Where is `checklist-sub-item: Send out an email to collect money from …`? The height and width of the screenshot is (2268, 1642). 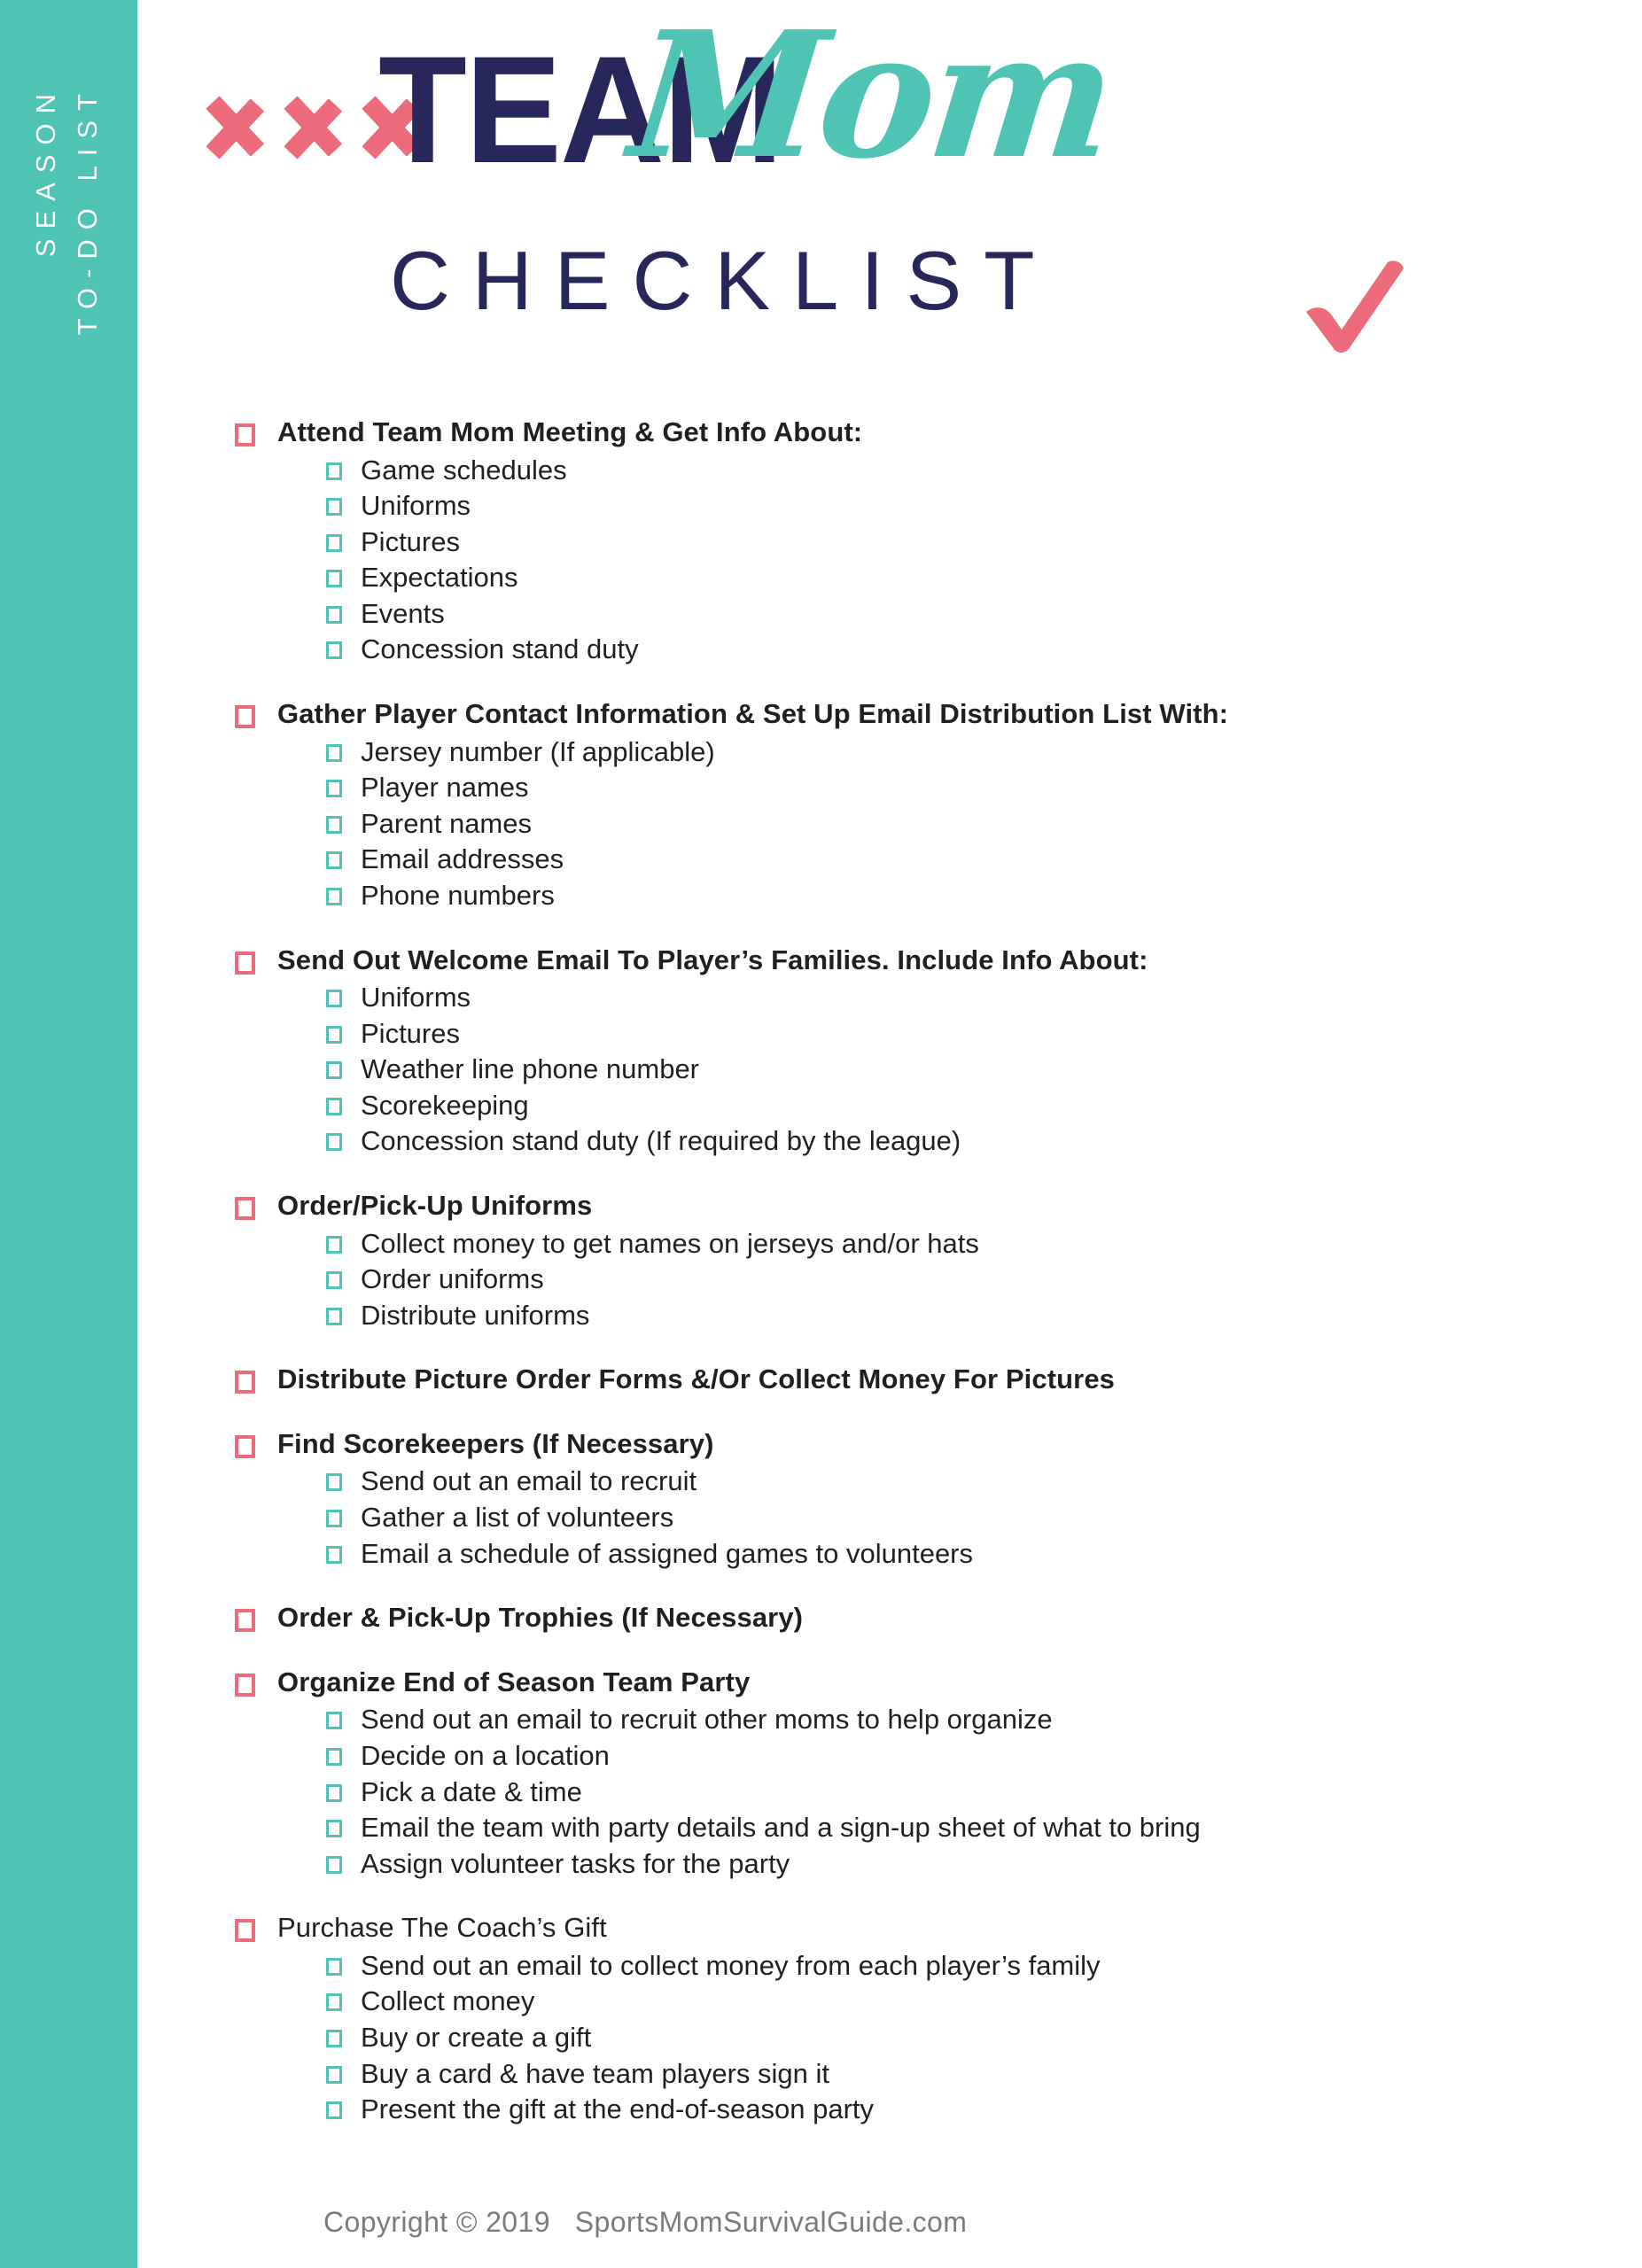
checklist-sub-item: Send out an email to collect money from … is located at coordinates (889, 1967).